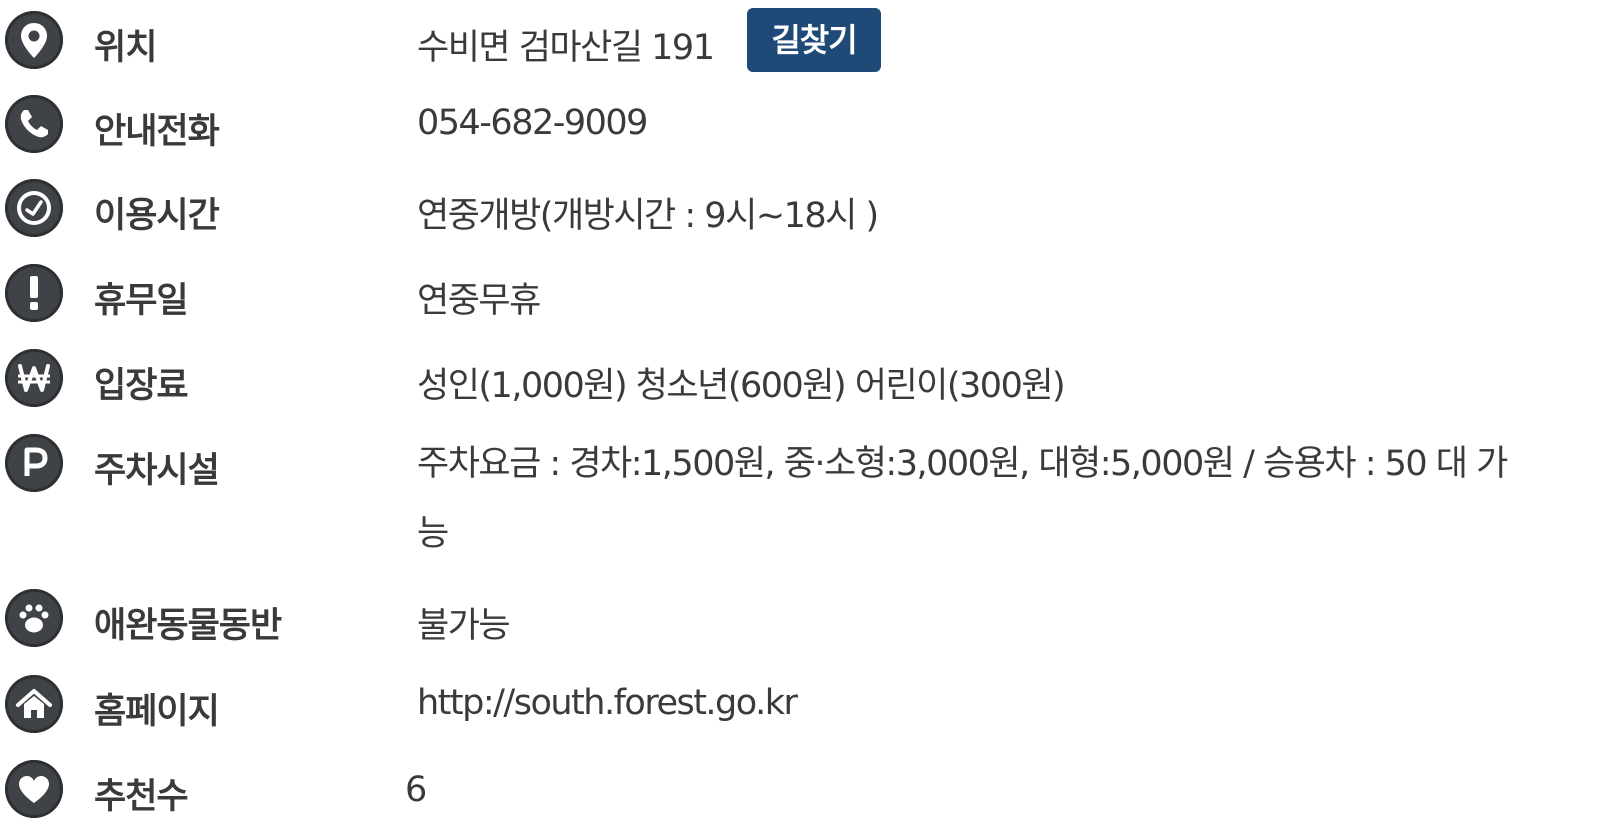  What do you see at coordinates (34, 378) in the screenshot?
I see `won-icon` at bounding box center [34, 378].